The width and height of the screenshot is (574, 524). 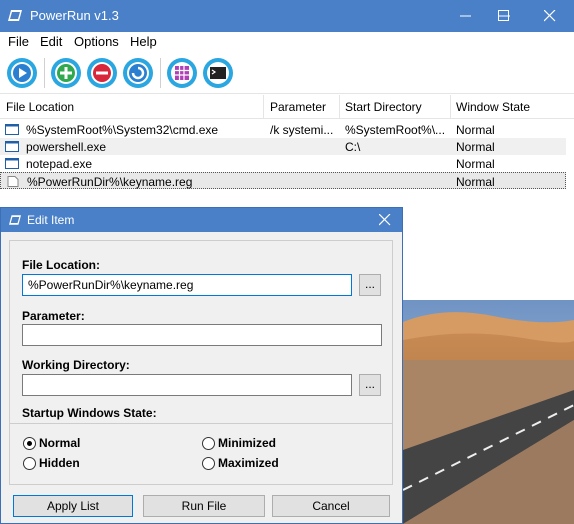 I want to click on maximize-icon, so click(x=503, y=15).